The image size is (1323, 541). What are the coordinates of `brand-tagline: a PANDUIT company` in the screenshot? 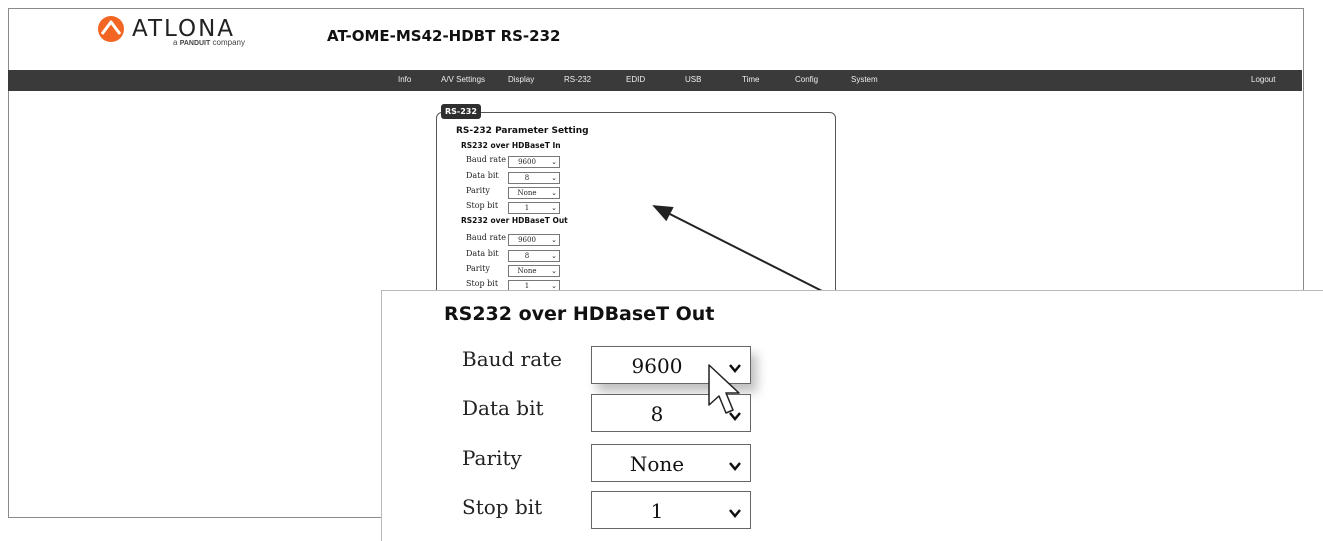 It's located at (209, 42).